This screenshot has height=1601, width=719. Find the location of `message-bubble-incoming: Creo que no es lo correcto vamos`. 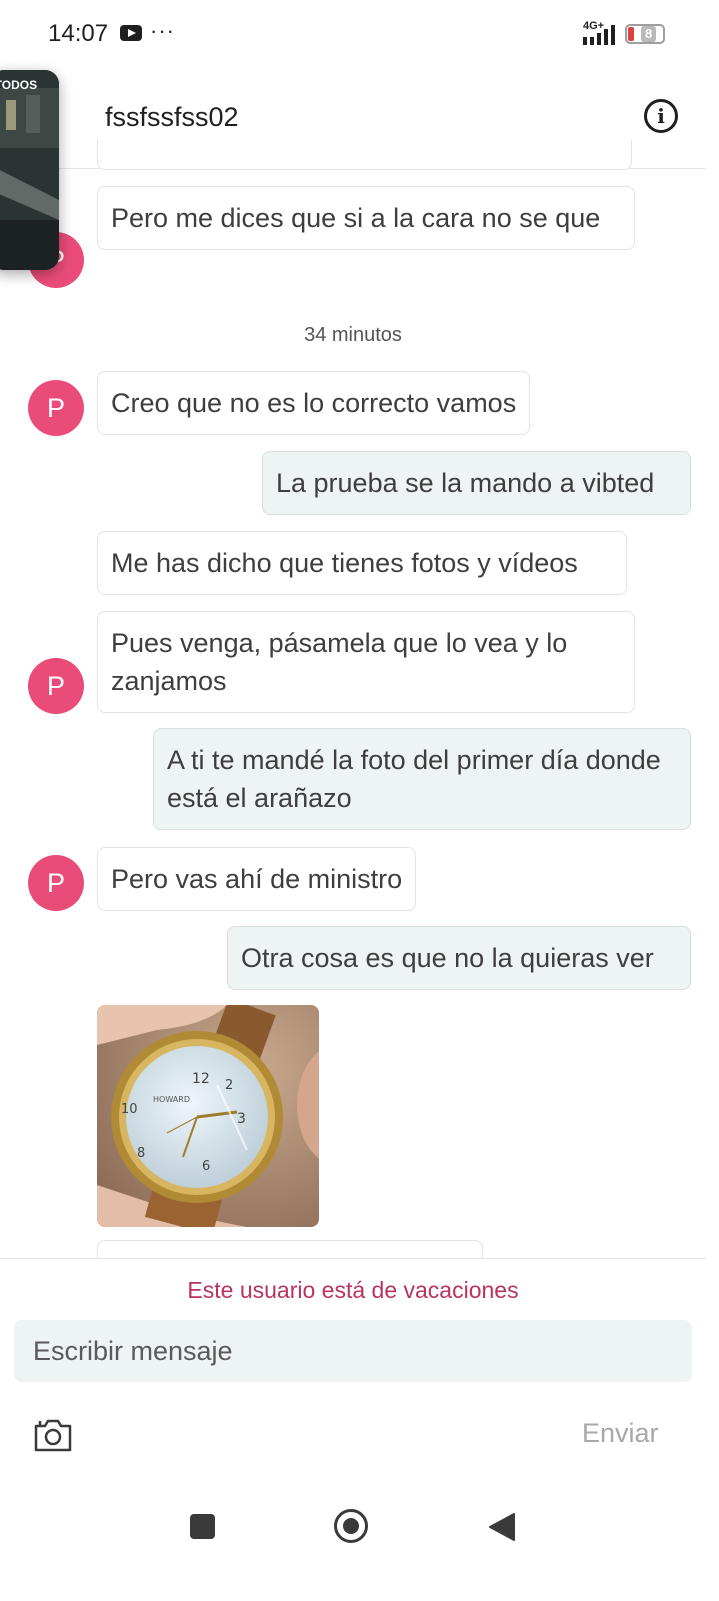

message-bubble-incoming: Creo que no es lo correcto vamos is located at coordinates (314, 403).